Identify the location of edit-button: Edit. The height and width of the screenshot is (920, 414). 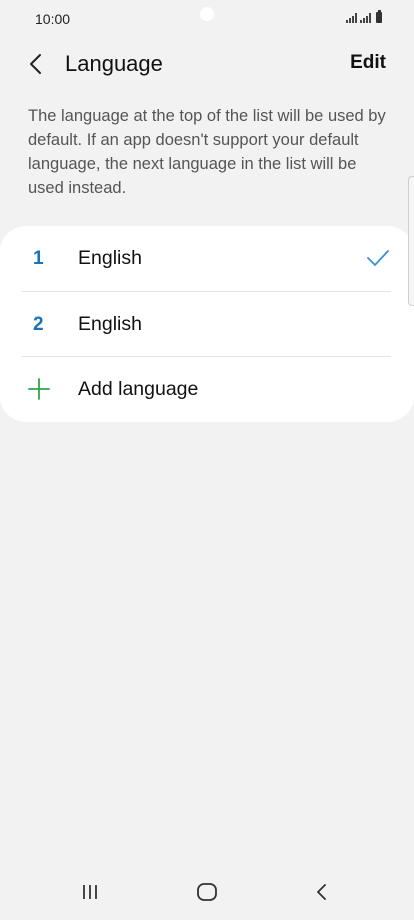
(368, 63).